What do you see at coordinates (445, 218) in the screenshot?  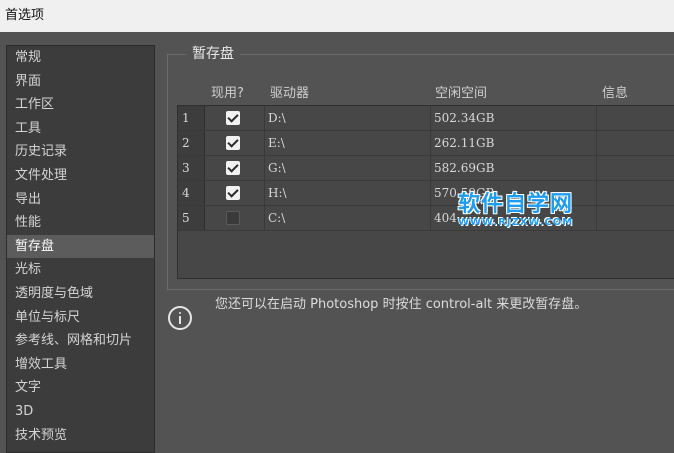 I see `free-space-cell: 404` at bounding box center [445, 218].